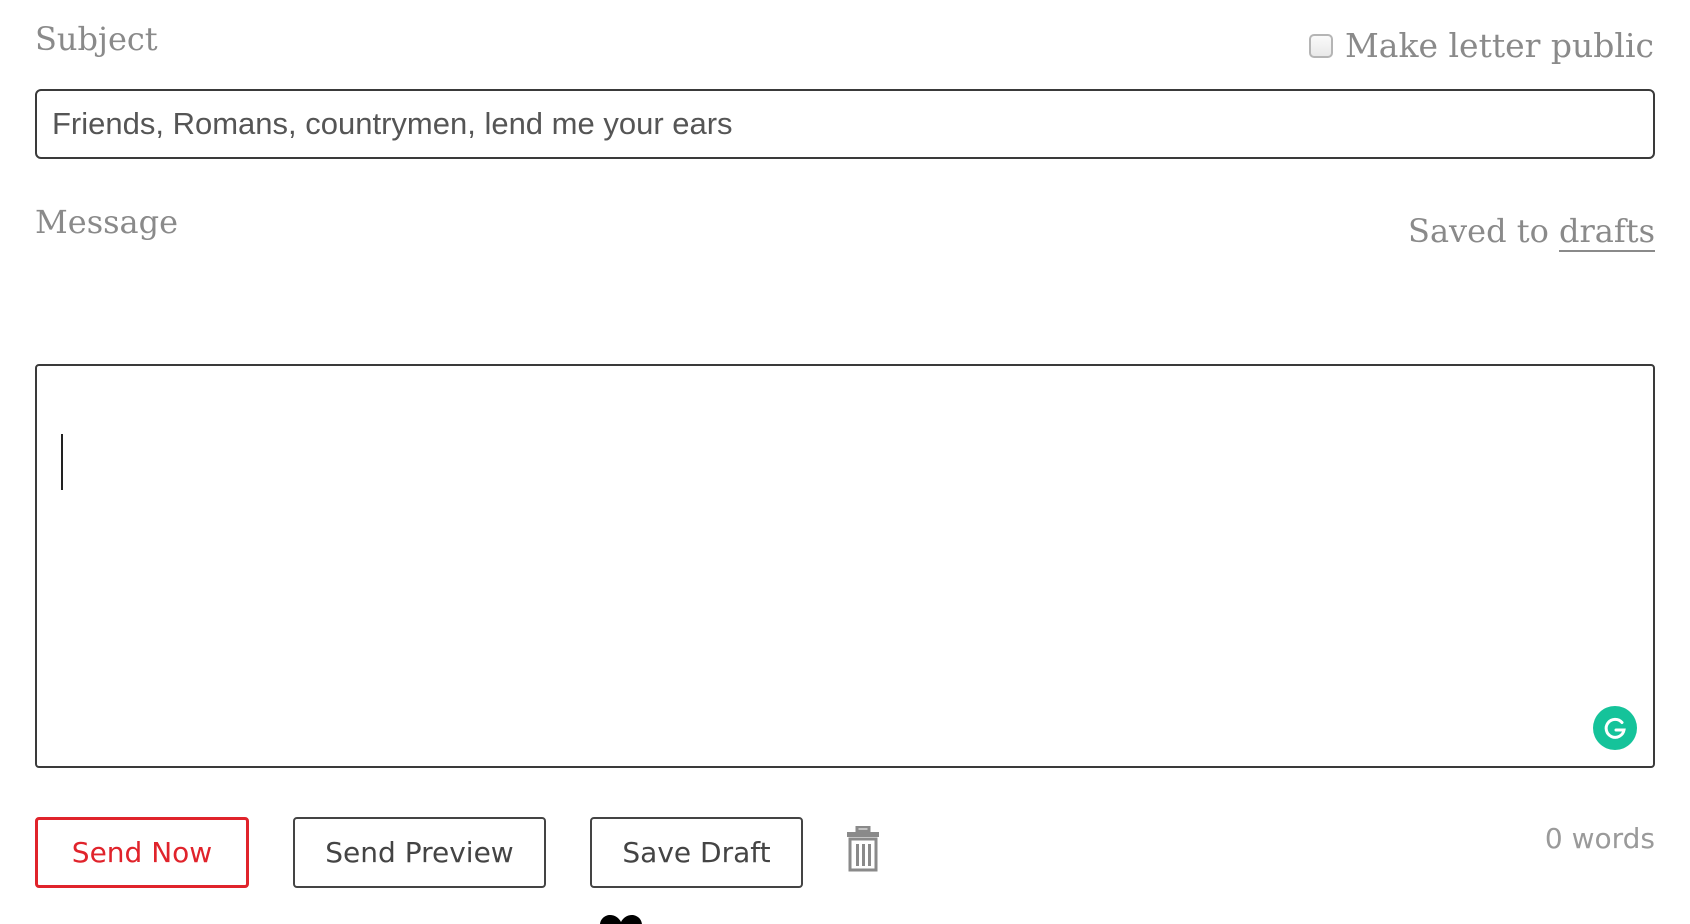 The height and width of the screenshot is (924, 1690). What do you see at coordinates (107, 222) in the screenshot?
I see `message-label: Message` at bounding box center [107, 222].